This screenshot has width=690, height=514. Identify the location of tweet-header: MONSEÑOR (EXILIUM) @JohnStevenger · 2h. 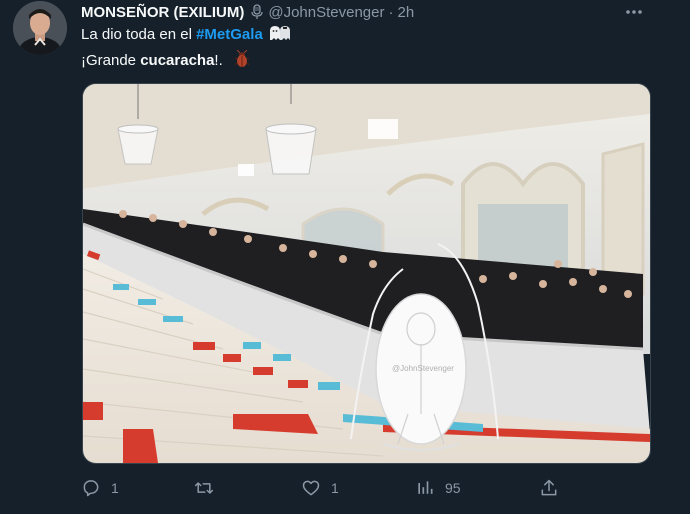
(247, 12).